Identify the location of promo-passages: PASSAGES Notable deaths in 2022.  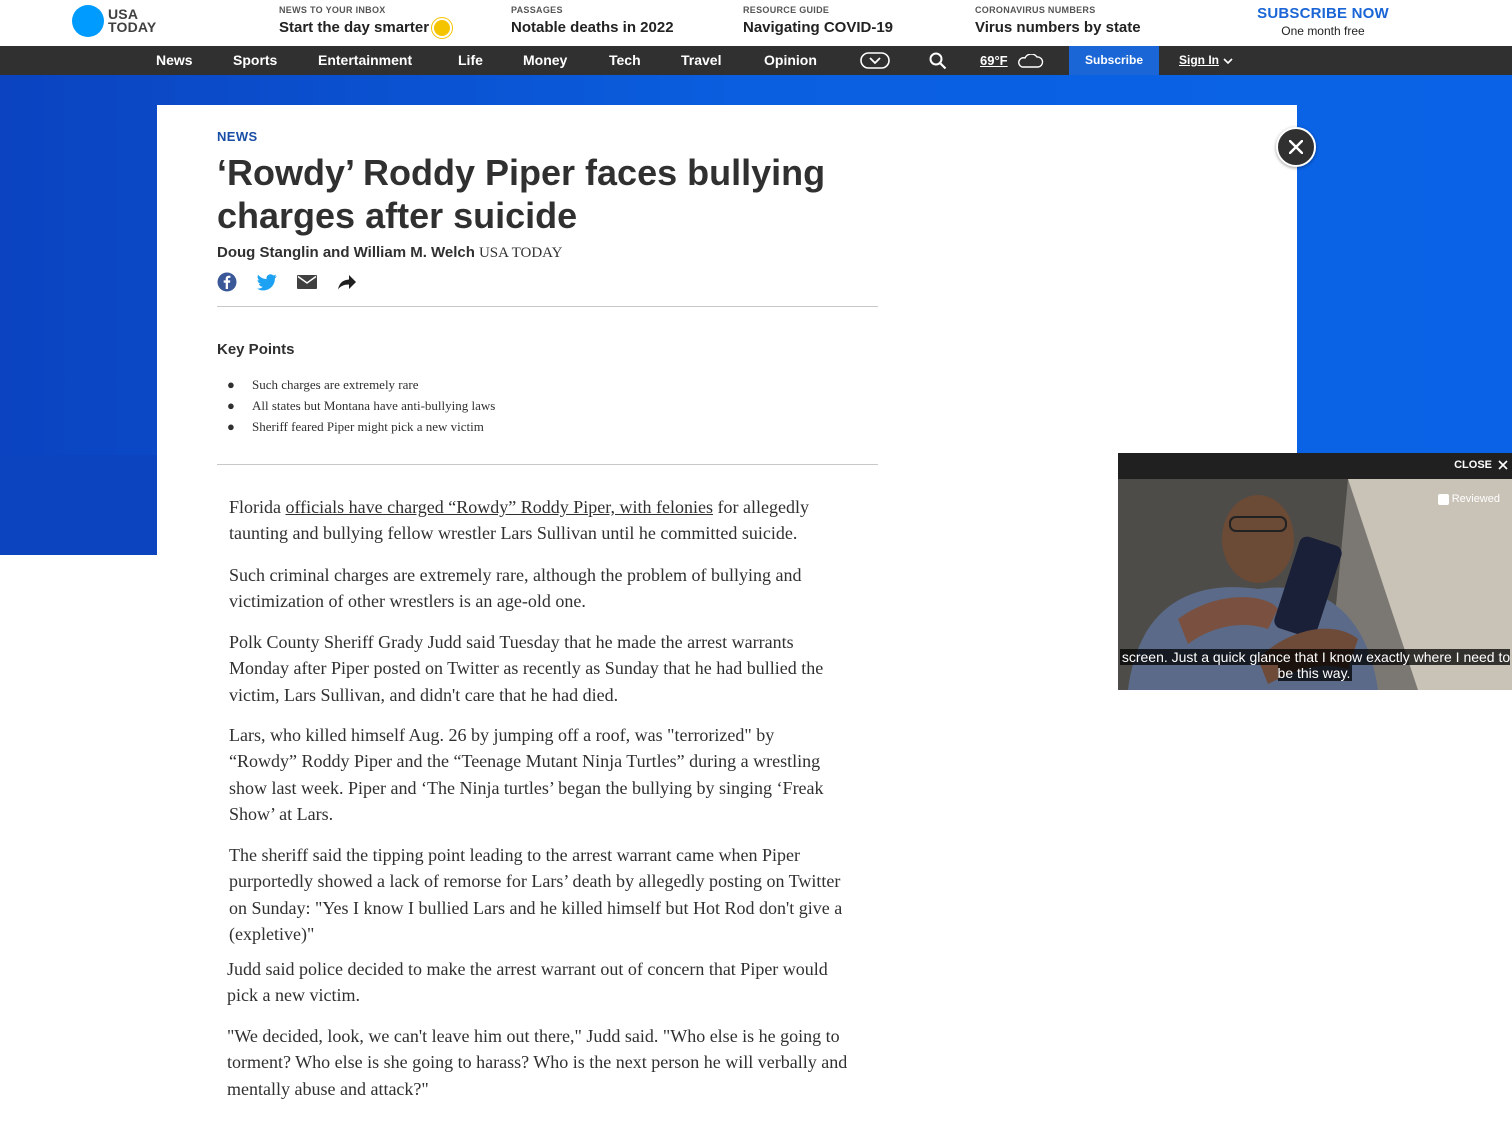
(592, 20).